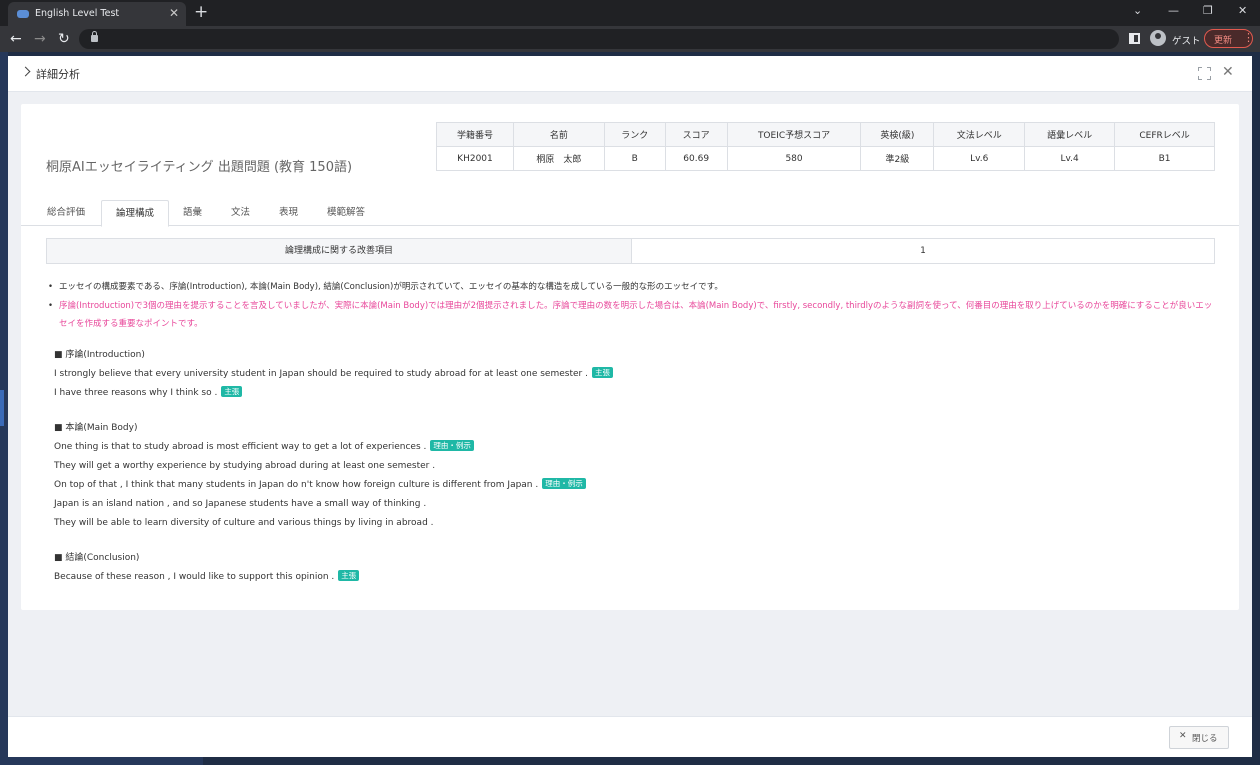  What do you see at coordinates (192, 213) in the screenshot?
I see `tab-vocabulary: 語彙` at bounding box center [192, 213].